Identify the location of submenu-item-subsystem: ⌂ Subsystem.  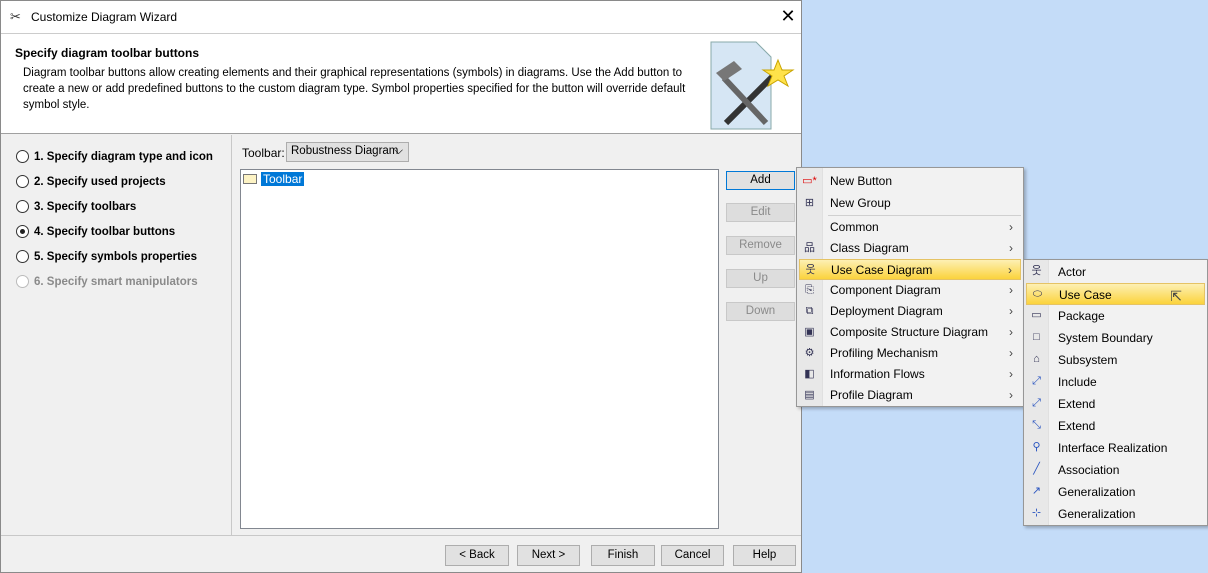
(1115, 360).